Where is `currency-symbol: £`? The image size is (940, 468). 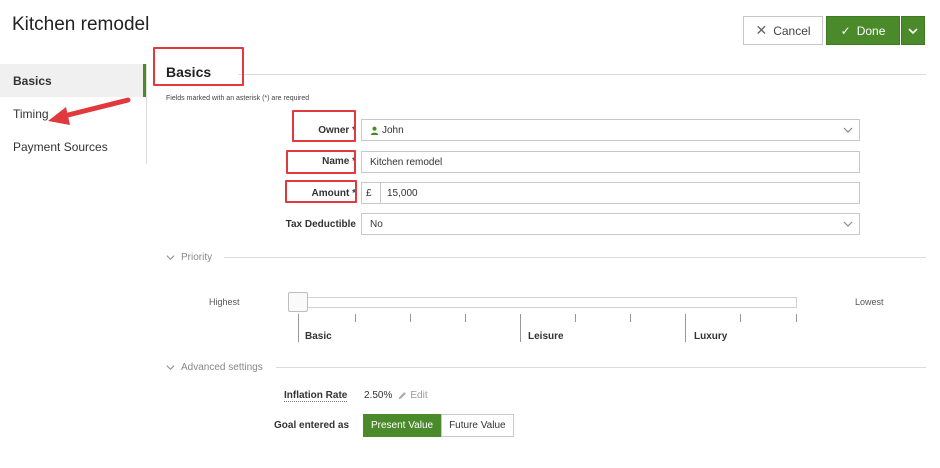
currency-symbol: £ is located at coordinates (373, 193).